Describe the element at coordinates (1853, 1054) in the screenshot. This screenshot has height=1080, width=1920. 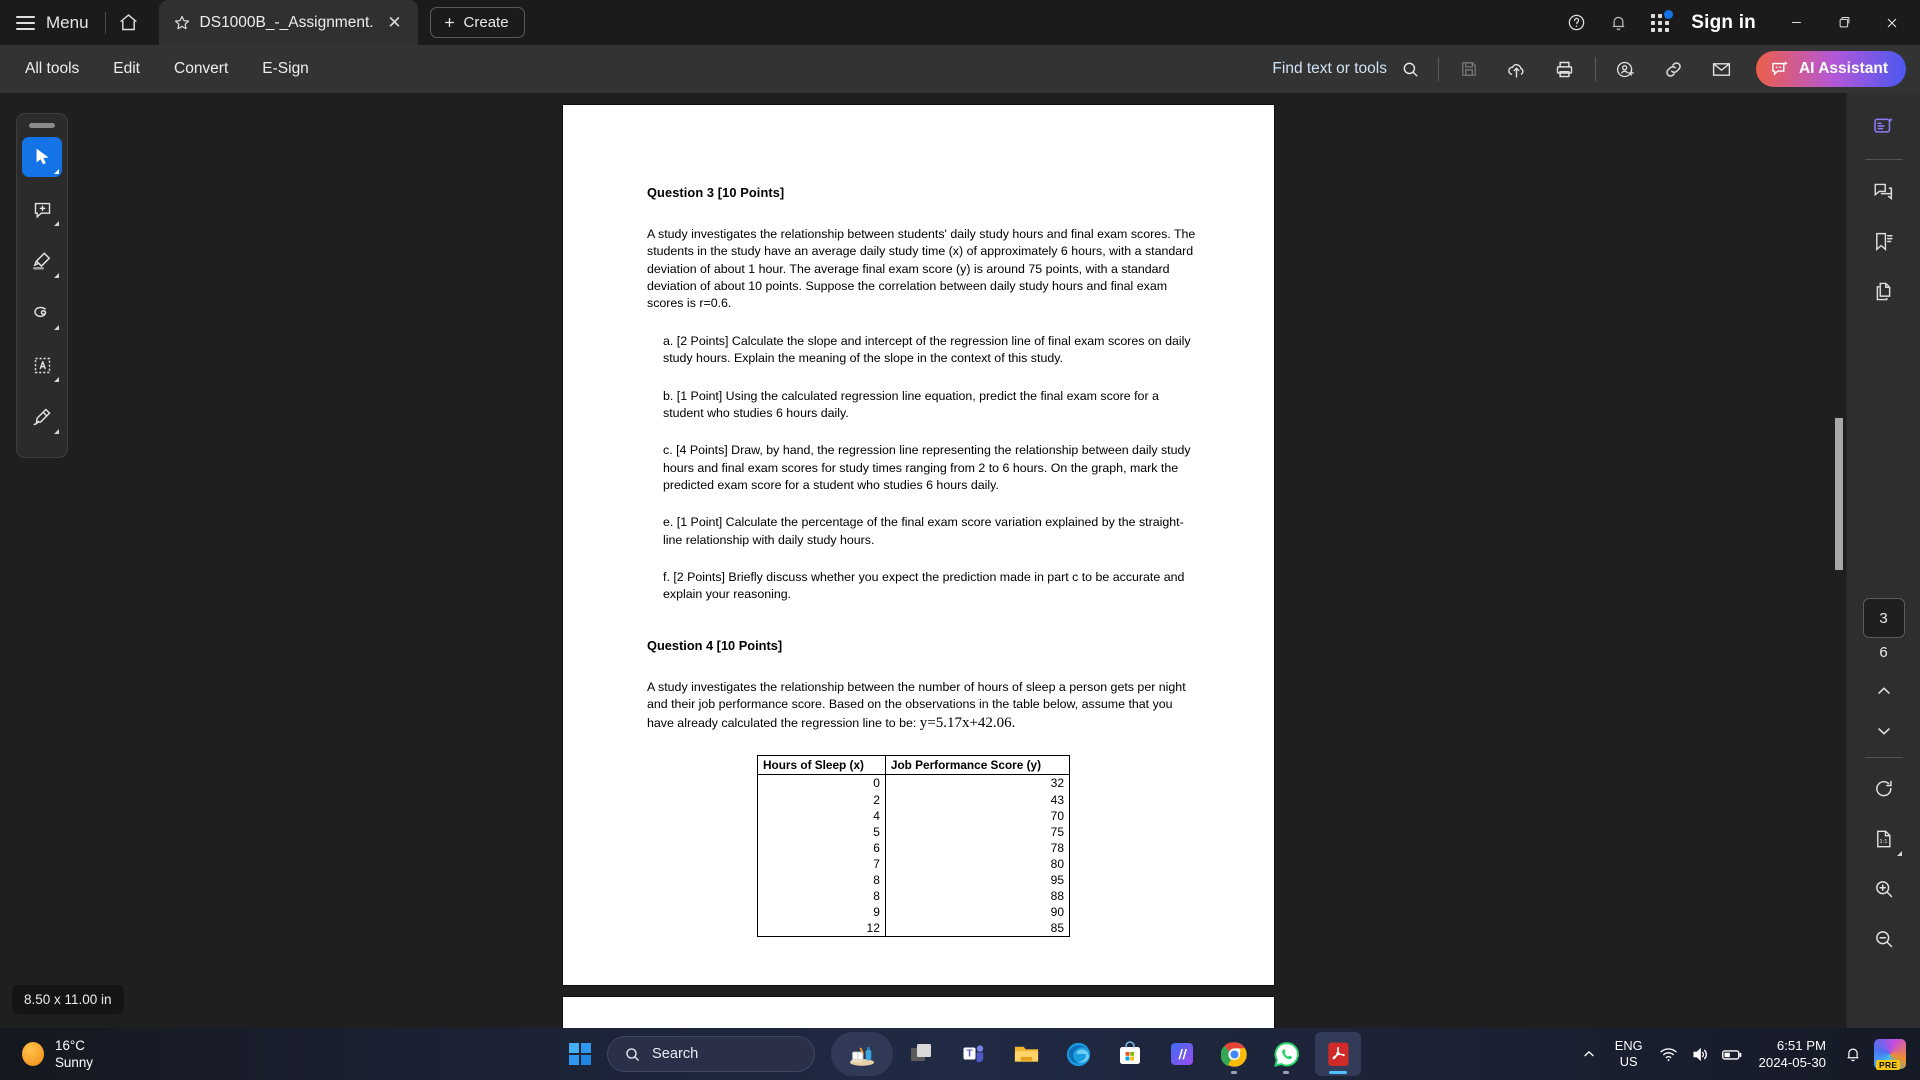
I see `notification-center-button` at that location.